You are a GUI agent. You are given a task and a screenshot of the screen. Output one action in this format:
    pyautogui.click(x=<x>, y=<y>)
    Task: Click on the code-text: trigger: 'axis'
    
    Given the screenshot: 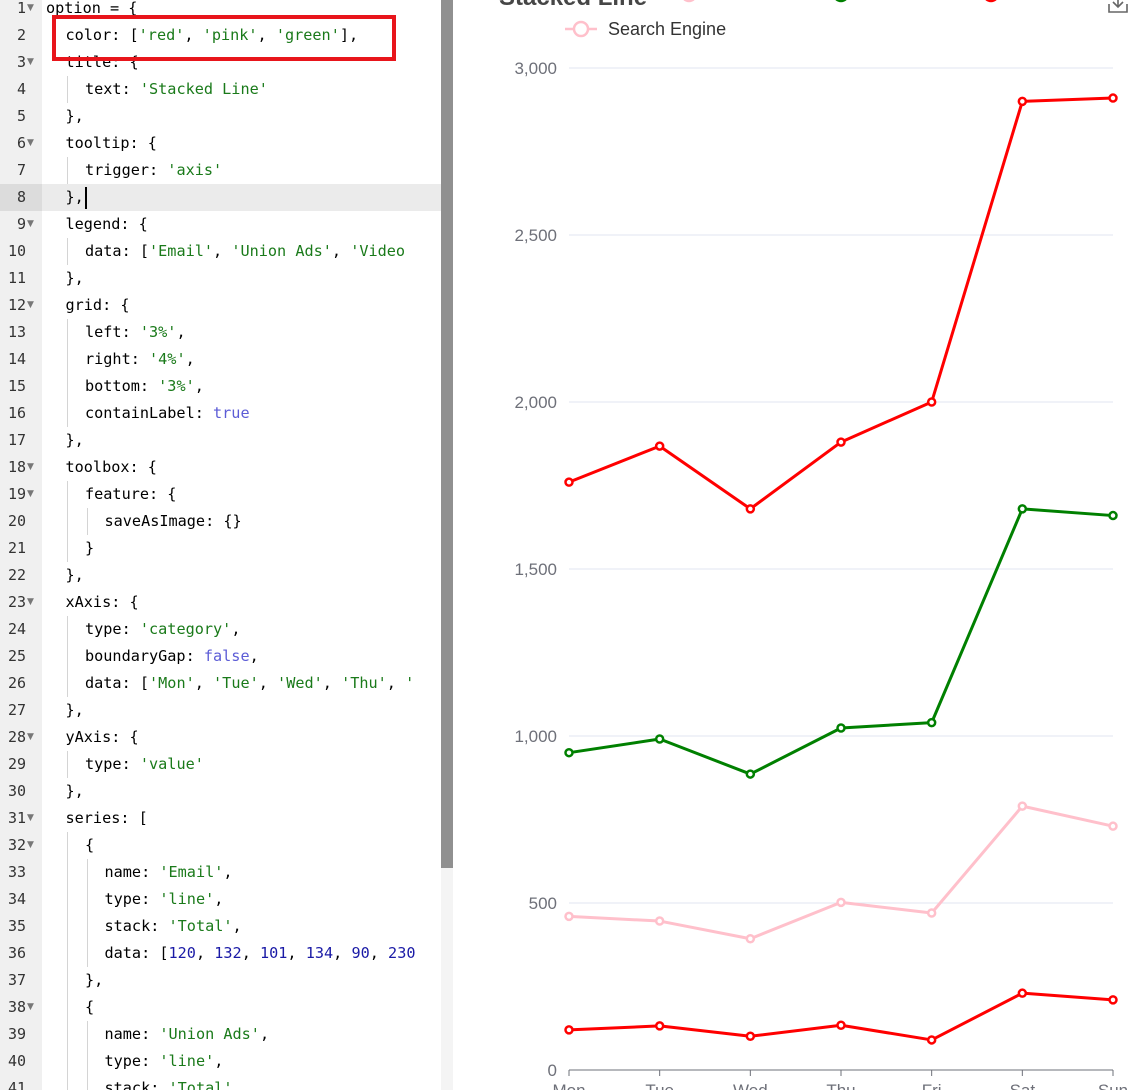 What is the action you would take?
    pyautogui.click(x=153, y=170)
    